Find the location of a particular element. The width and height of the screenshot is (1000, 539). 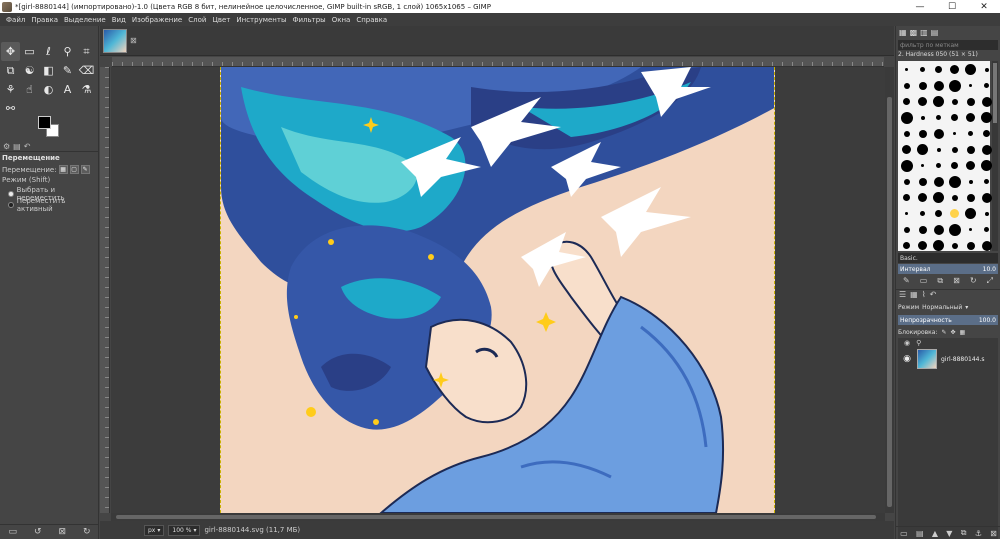

spacing-slider: Интервал 10.0 is located at coordinates (948, 269).